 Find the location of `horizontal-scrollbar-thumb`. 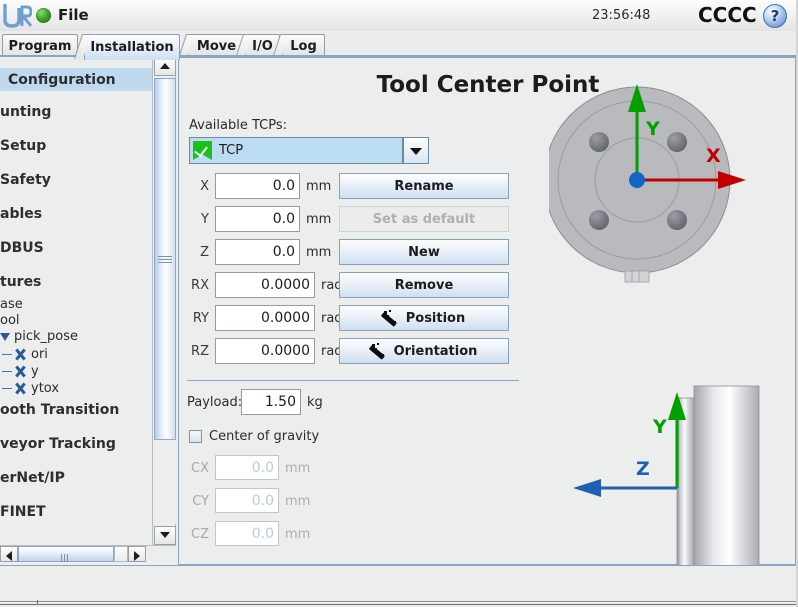

horizontal-scrollbar-thumb is located at coordinates (66, 554).